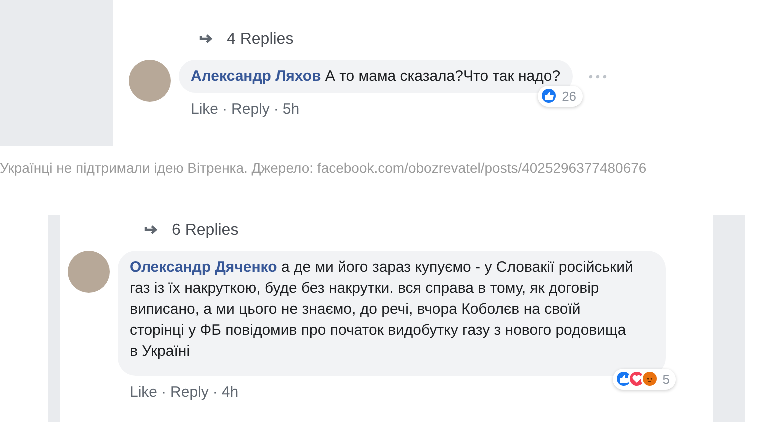  Describe the element at coordinates (597, 76) in the screenshot. I see `more-options-icon` at that location.